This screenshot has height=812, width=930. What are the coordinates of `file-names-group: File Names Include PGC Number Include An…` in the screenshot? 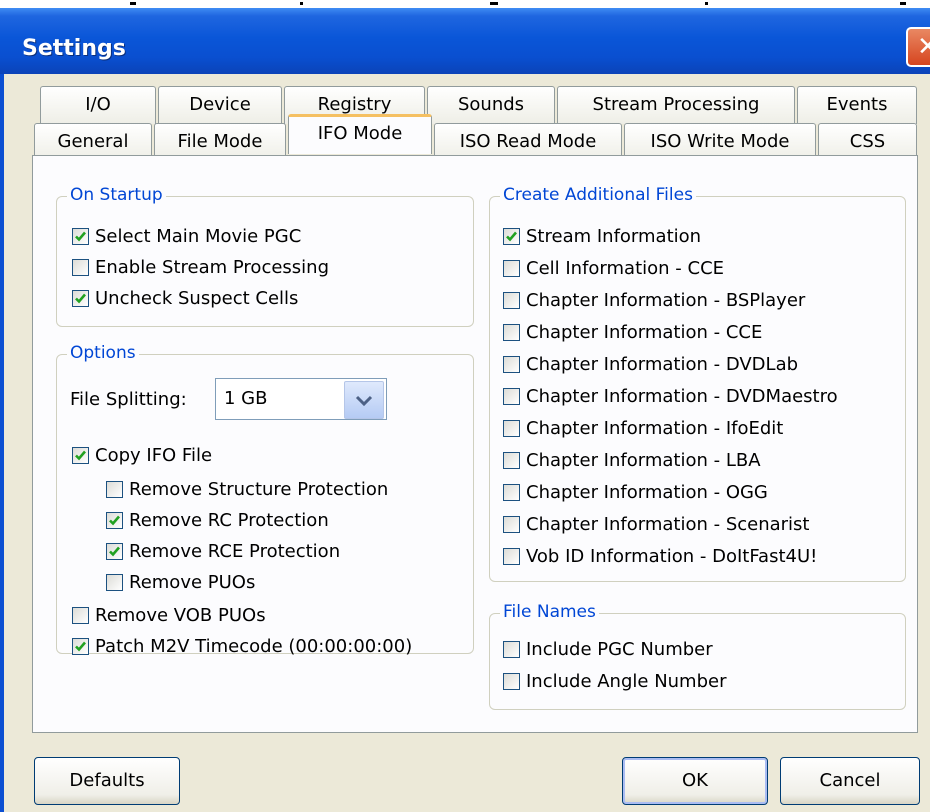 It's located at (697, 656).